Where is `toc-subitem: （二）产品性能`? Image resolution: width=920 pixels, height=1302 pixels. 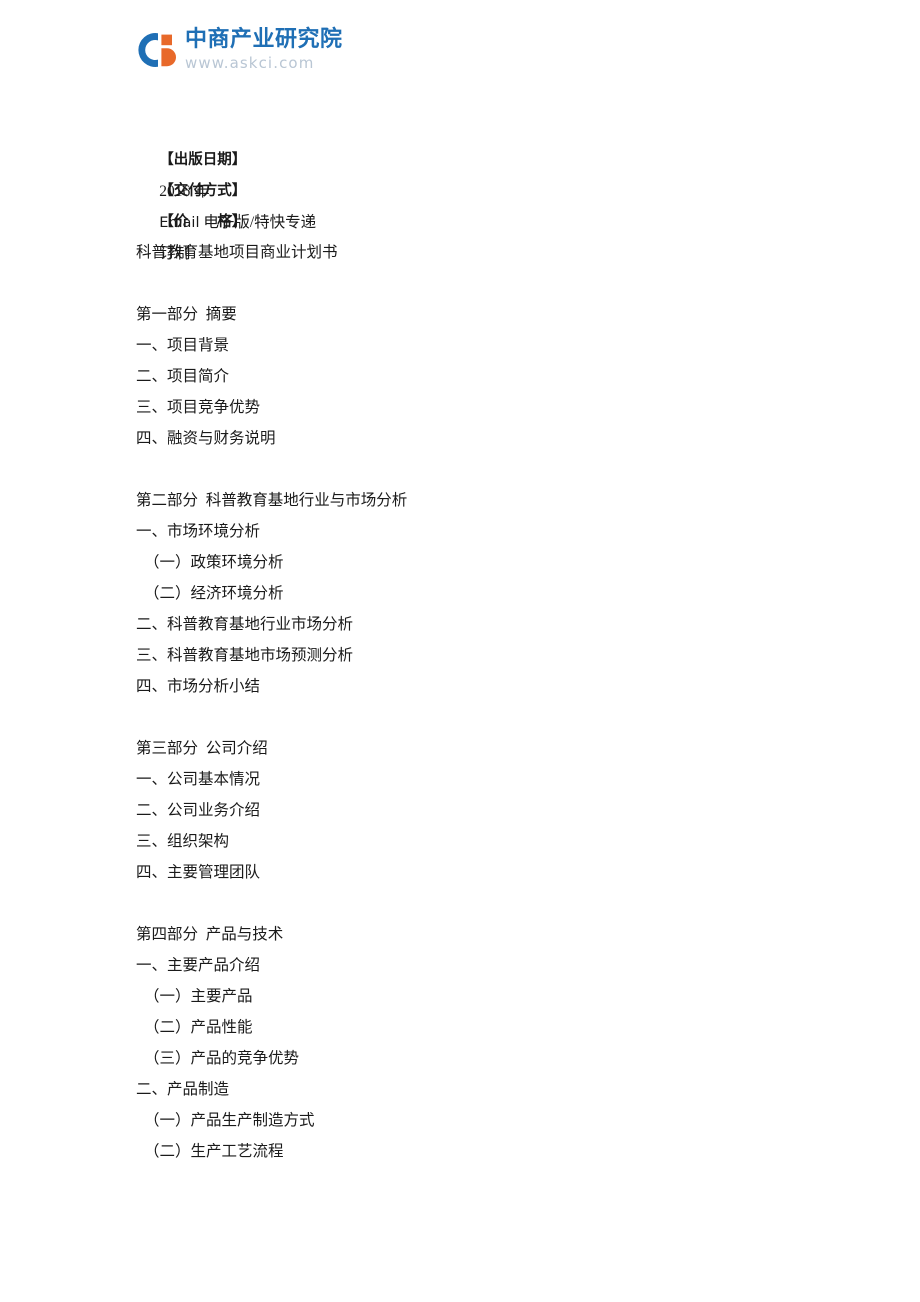
toc-subitem: （二）产品性能 is located at coordinates (198, 1027).